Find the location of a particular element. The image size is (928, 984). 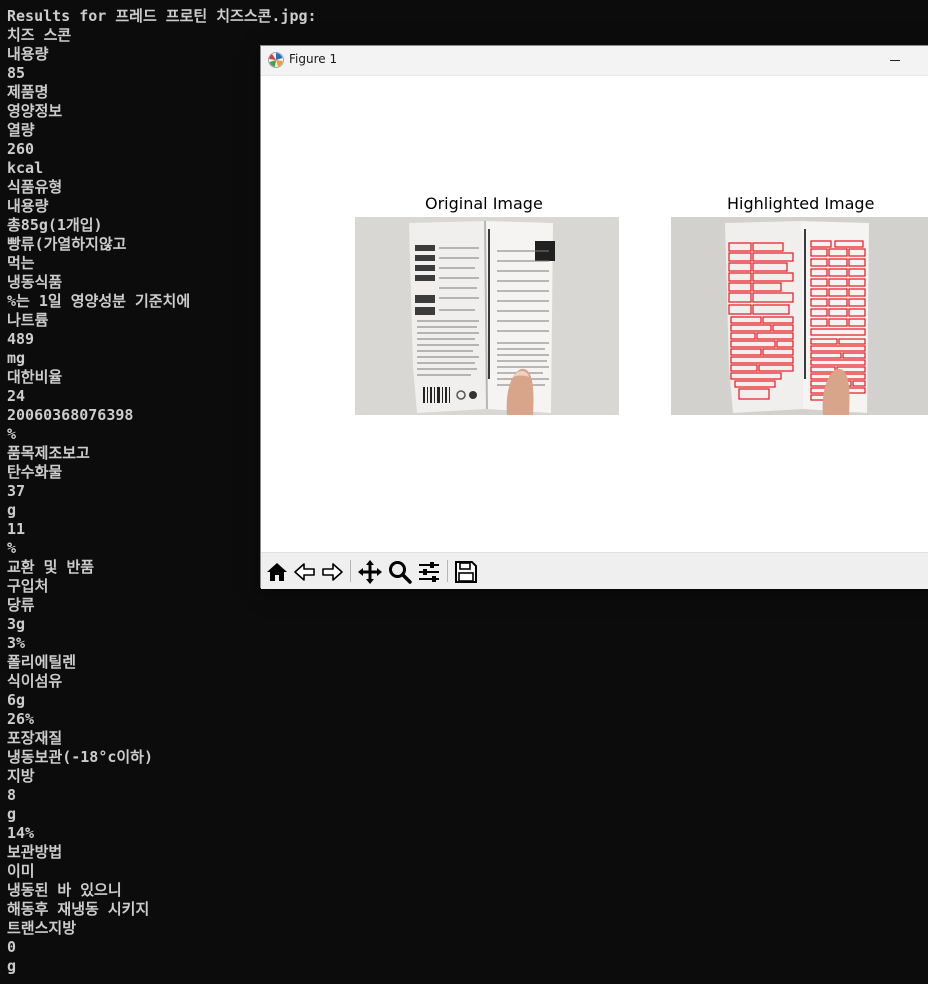

pan-icon is located at coordinates (370, 572).